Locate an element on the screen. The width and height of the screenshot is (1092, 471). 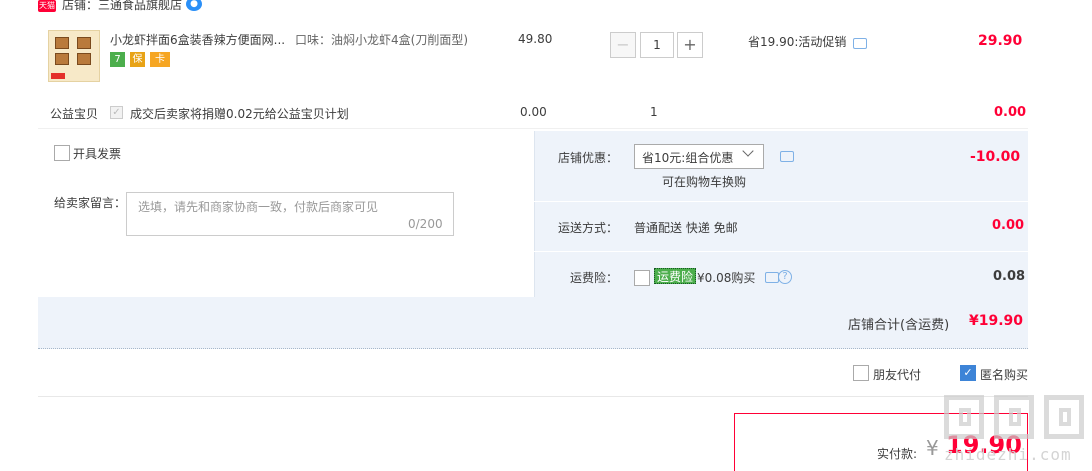
charity-label: 公益宝贝 is located at coordinates (74, 114).